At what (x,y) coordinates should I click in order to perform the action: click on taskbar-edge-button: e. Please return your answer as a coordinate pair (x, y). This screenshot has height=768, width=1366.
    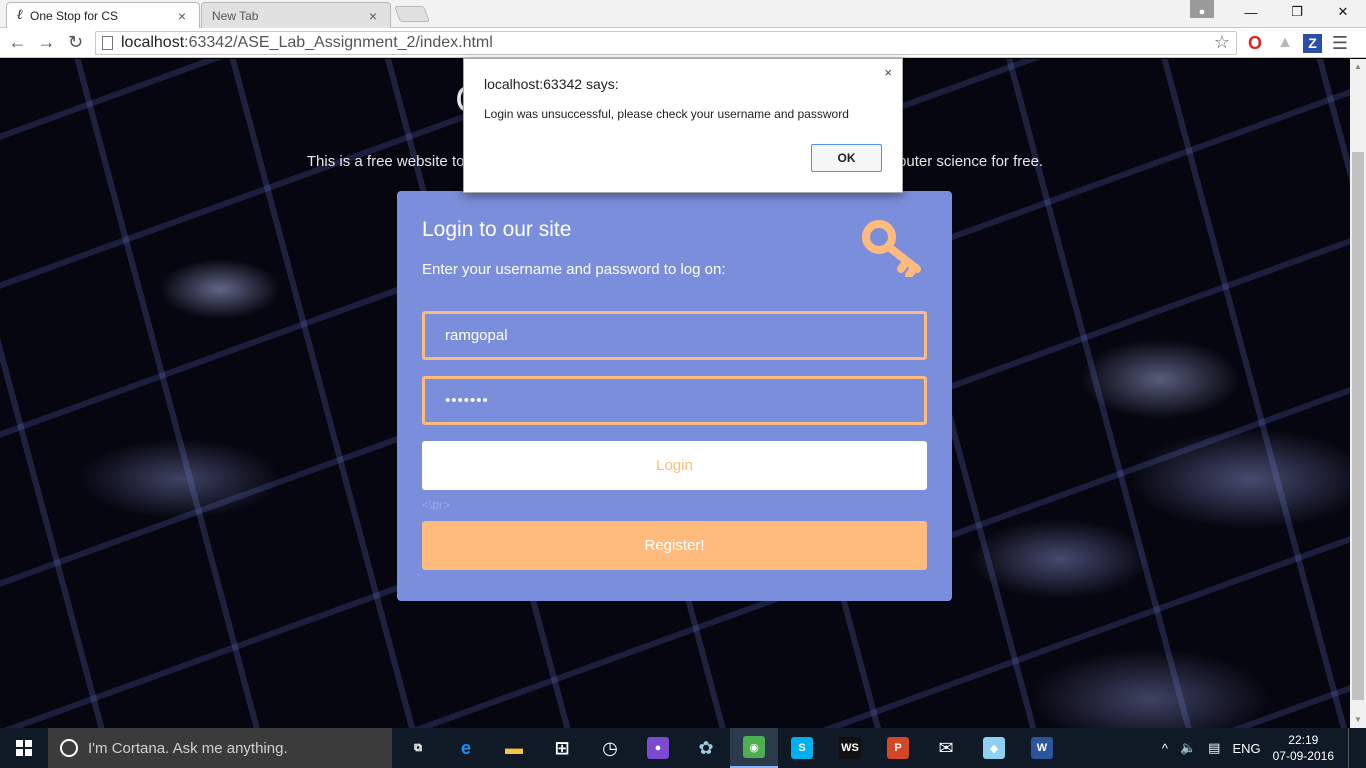
    Looking at the image, I should click on (466, 748).